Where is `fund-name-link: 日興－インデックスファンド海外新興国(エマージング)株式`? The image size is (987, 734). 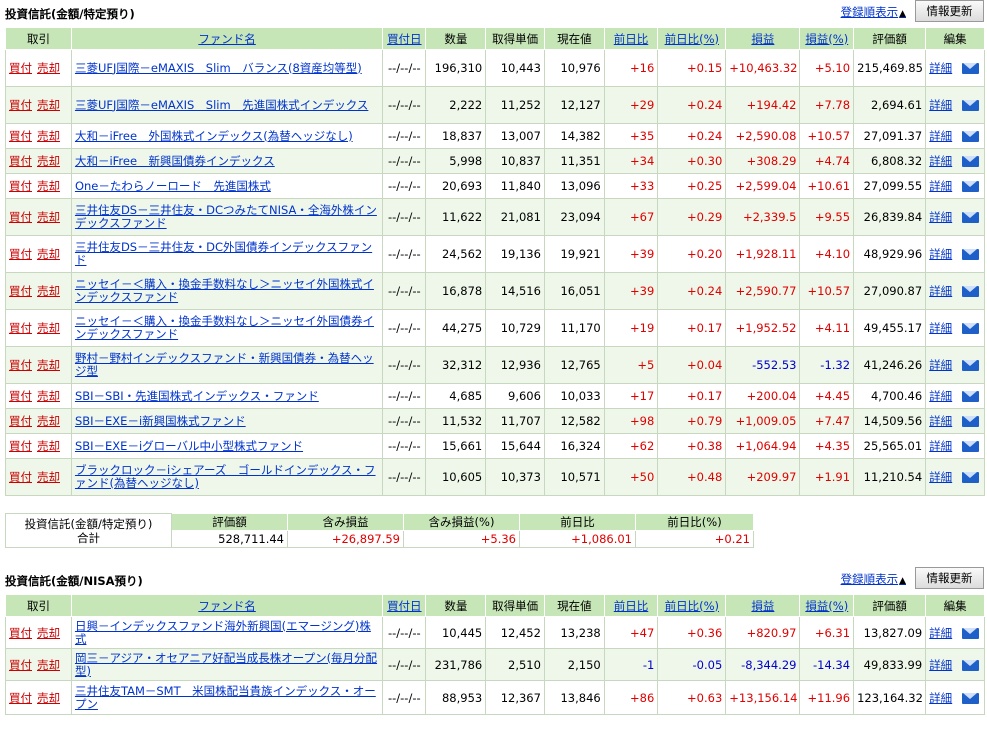
fund-name-link: 日興－インデックスファンド海外新興国(エマージング)株式 is located at coordinates (223, 632).